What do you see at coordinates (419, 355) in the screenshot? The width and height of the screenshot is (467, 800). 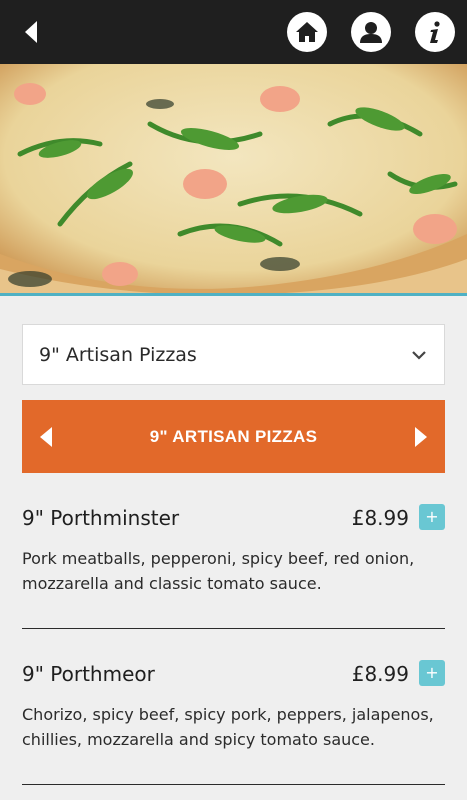 I see `chevron-down-icon` at bounding box center [419, 355].